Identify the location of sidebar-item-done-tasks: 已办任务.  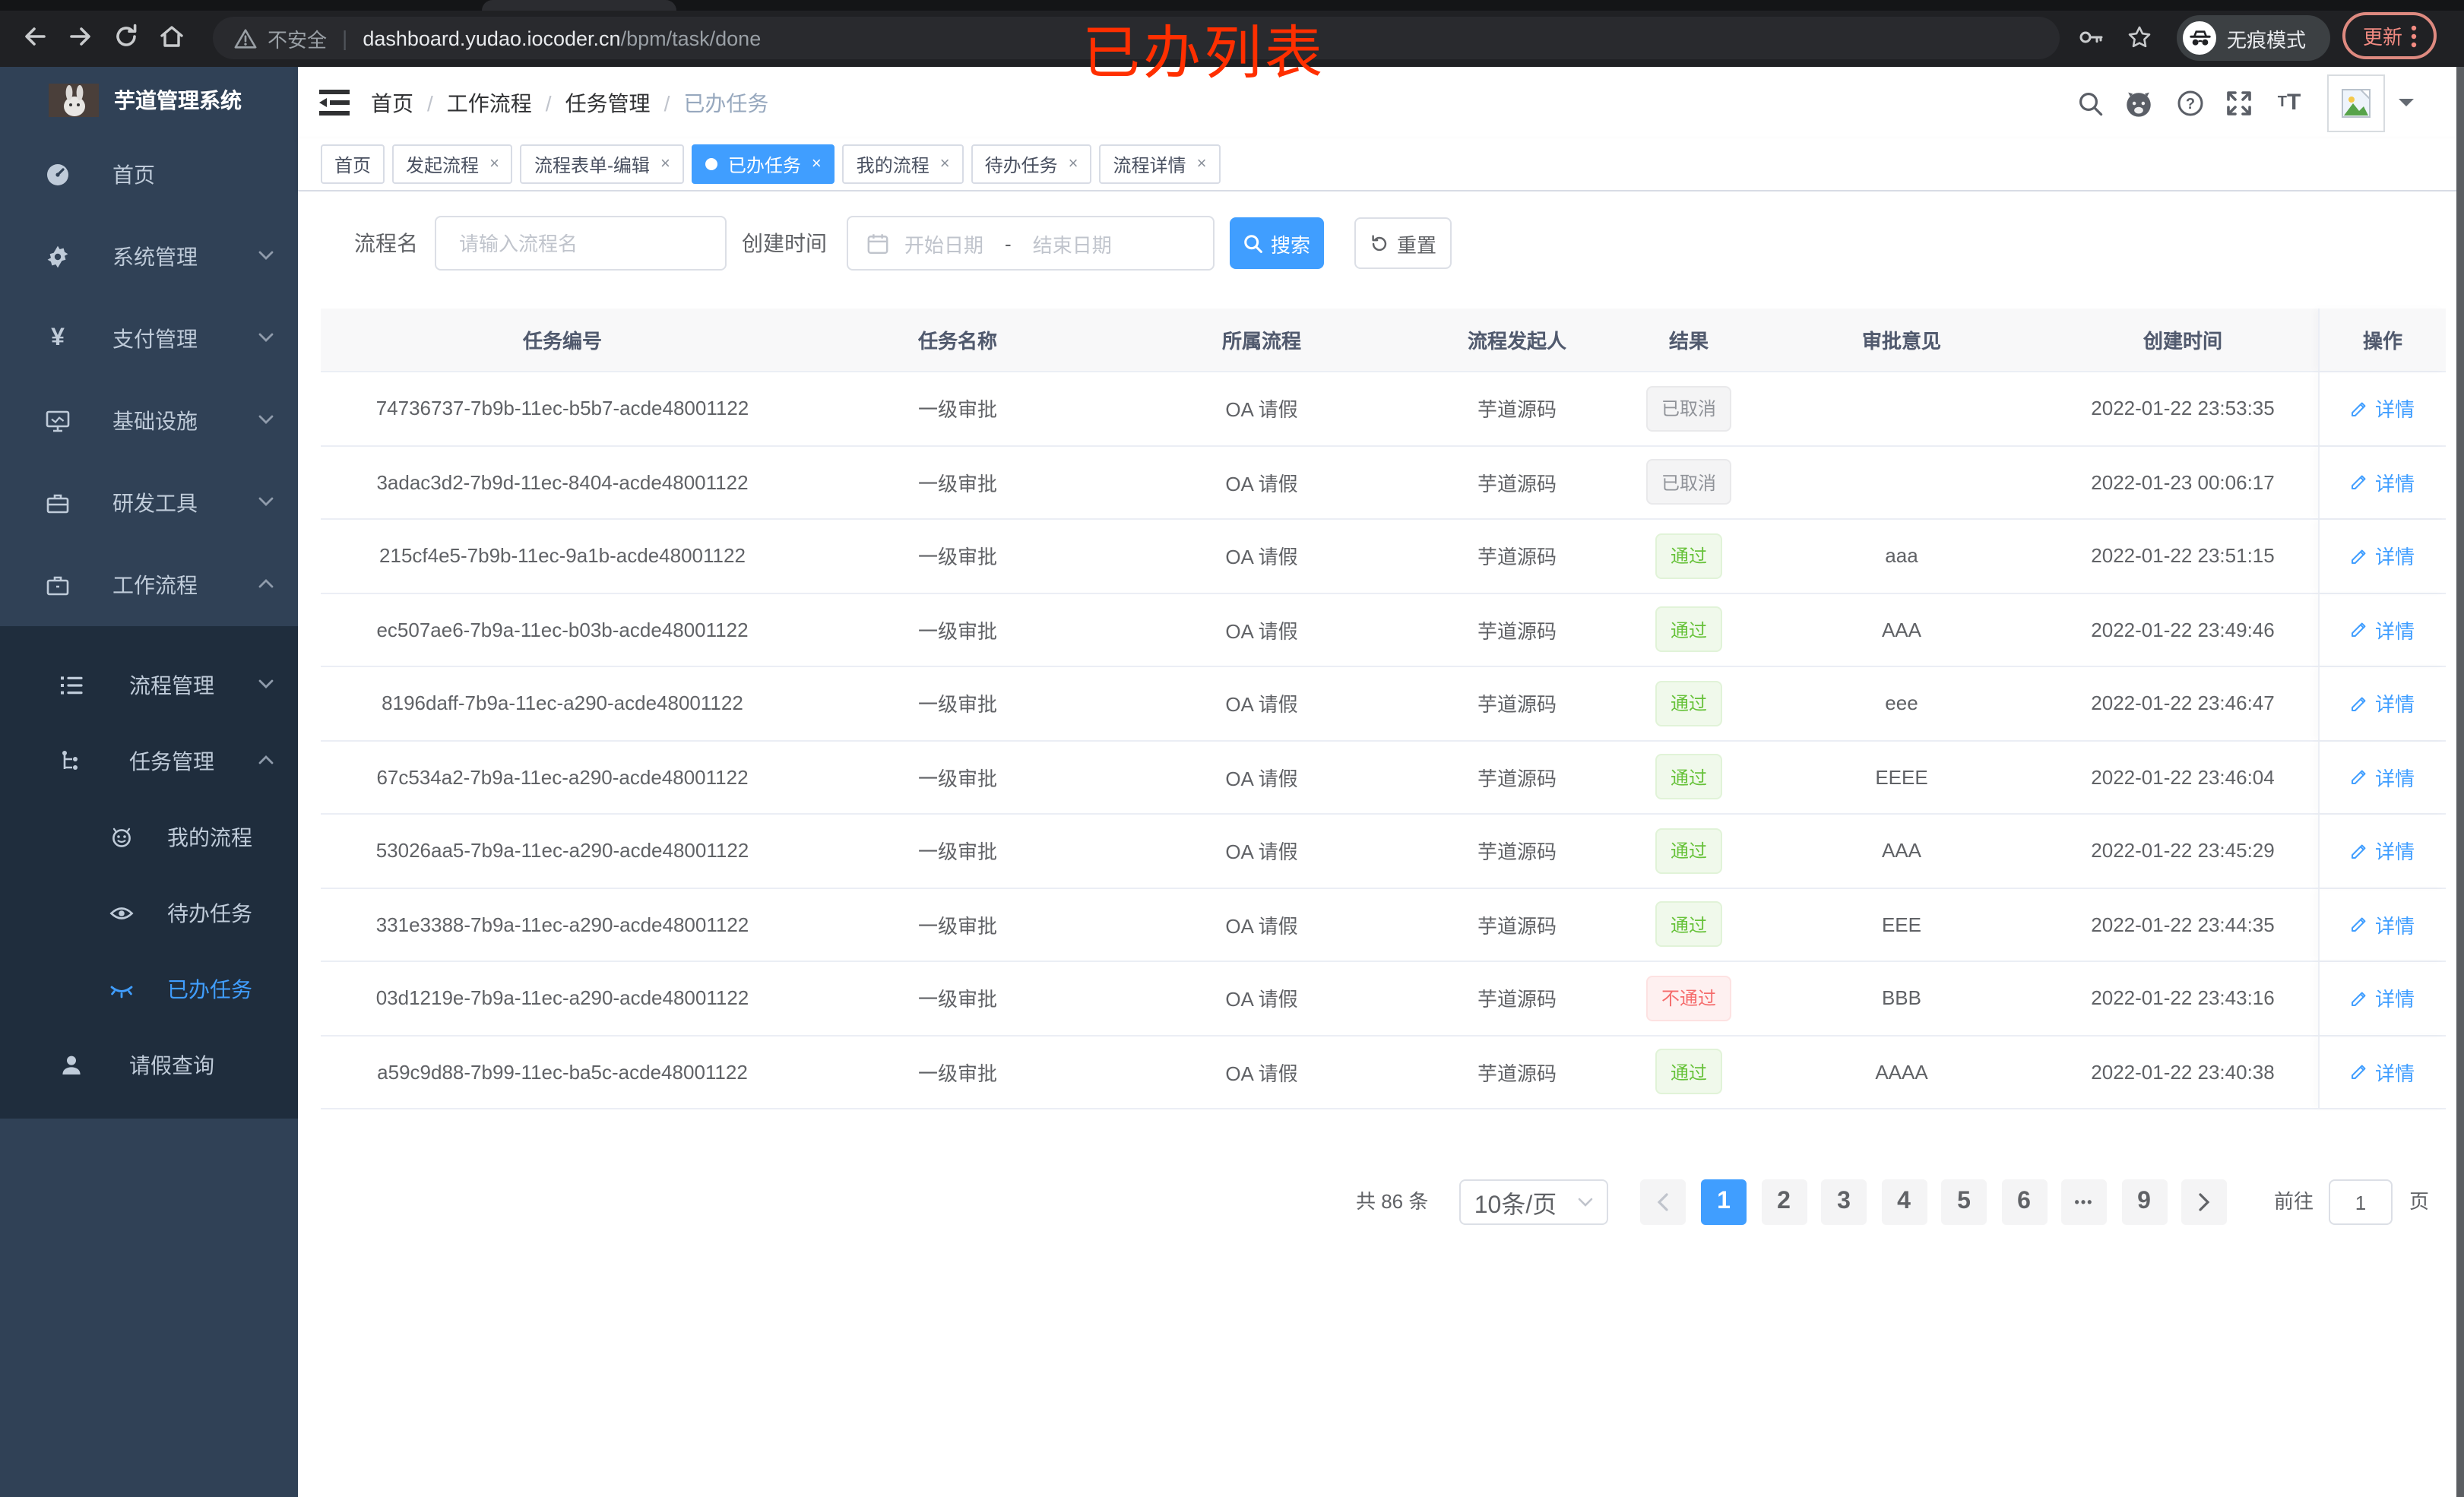
(149, 989).